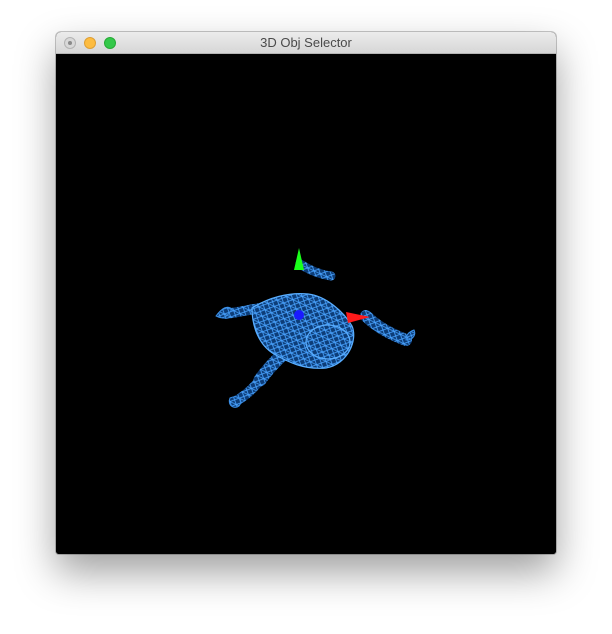 Image resolution: width=612 pixels, height=634 pixels. What do you see at coordinates (328, 342) in the screenshot?
I see `frog-head` at bounding box center [328, 342].